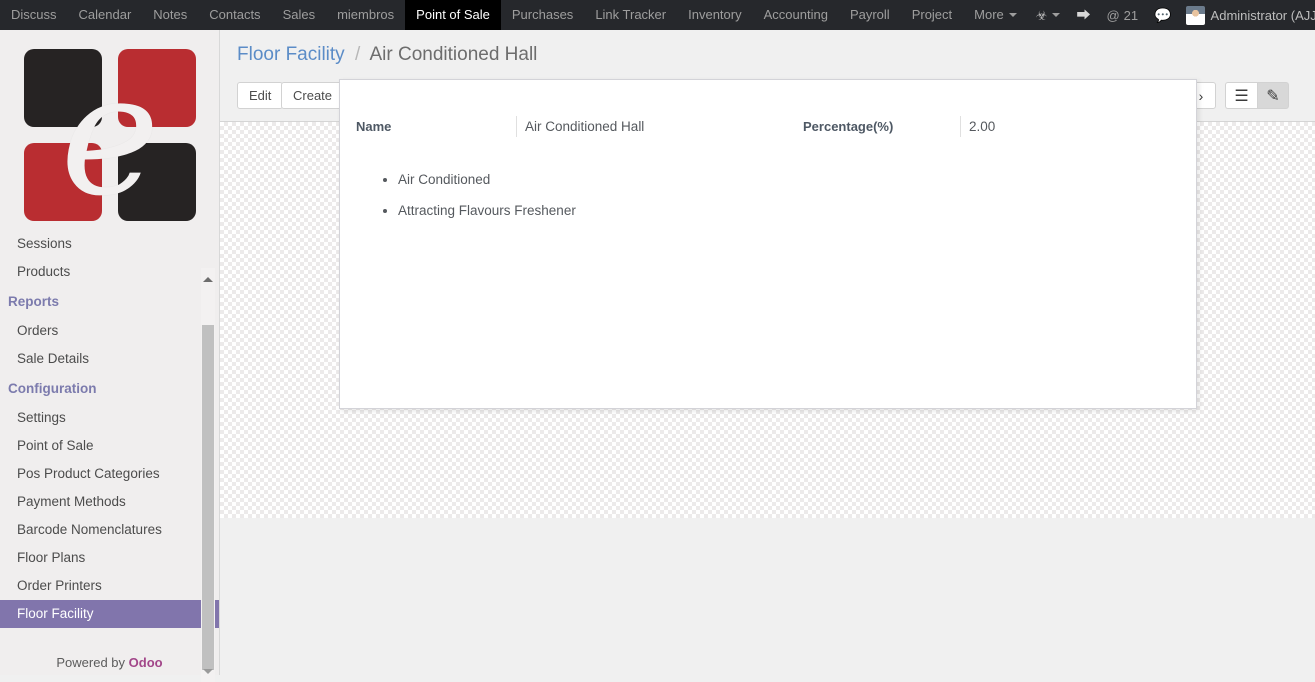  What do you see at coordinates (71, 501) in the screenshot?
I see `sidebar-item-label: Payment Methods` at bounding box center [71, 501].